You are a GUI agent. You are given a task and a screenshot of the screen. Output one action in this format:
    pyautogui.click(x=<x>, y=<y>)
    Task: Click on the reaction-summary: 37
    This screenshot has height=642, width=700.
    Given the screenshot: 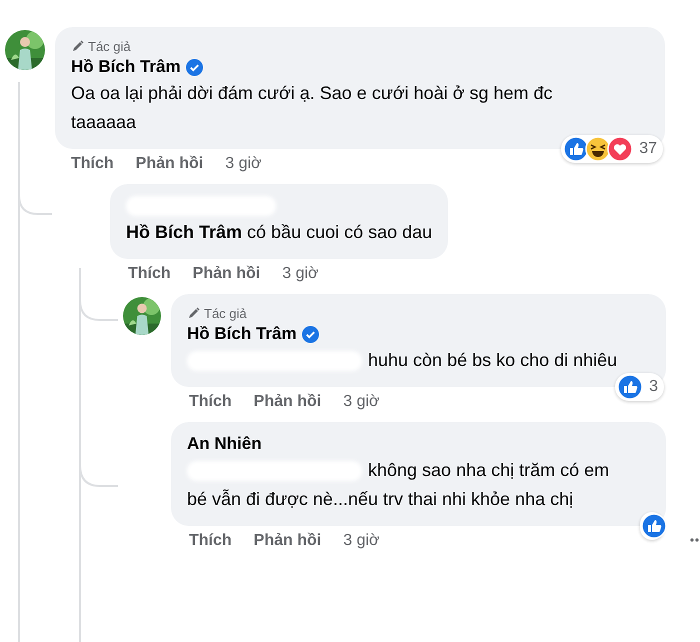 What is the action you would take?
    pyautogui.click(x=612, y=149)
    